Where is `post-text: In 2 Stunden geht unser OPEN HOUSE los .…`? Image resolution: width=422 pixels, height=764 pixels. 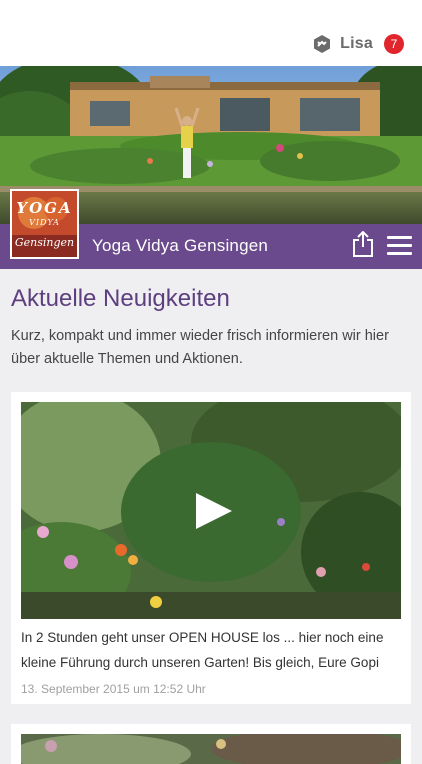
post-text: In 2 Stunden geht unser OPEN HOUSE los .… is located at coordinates (202, 650).